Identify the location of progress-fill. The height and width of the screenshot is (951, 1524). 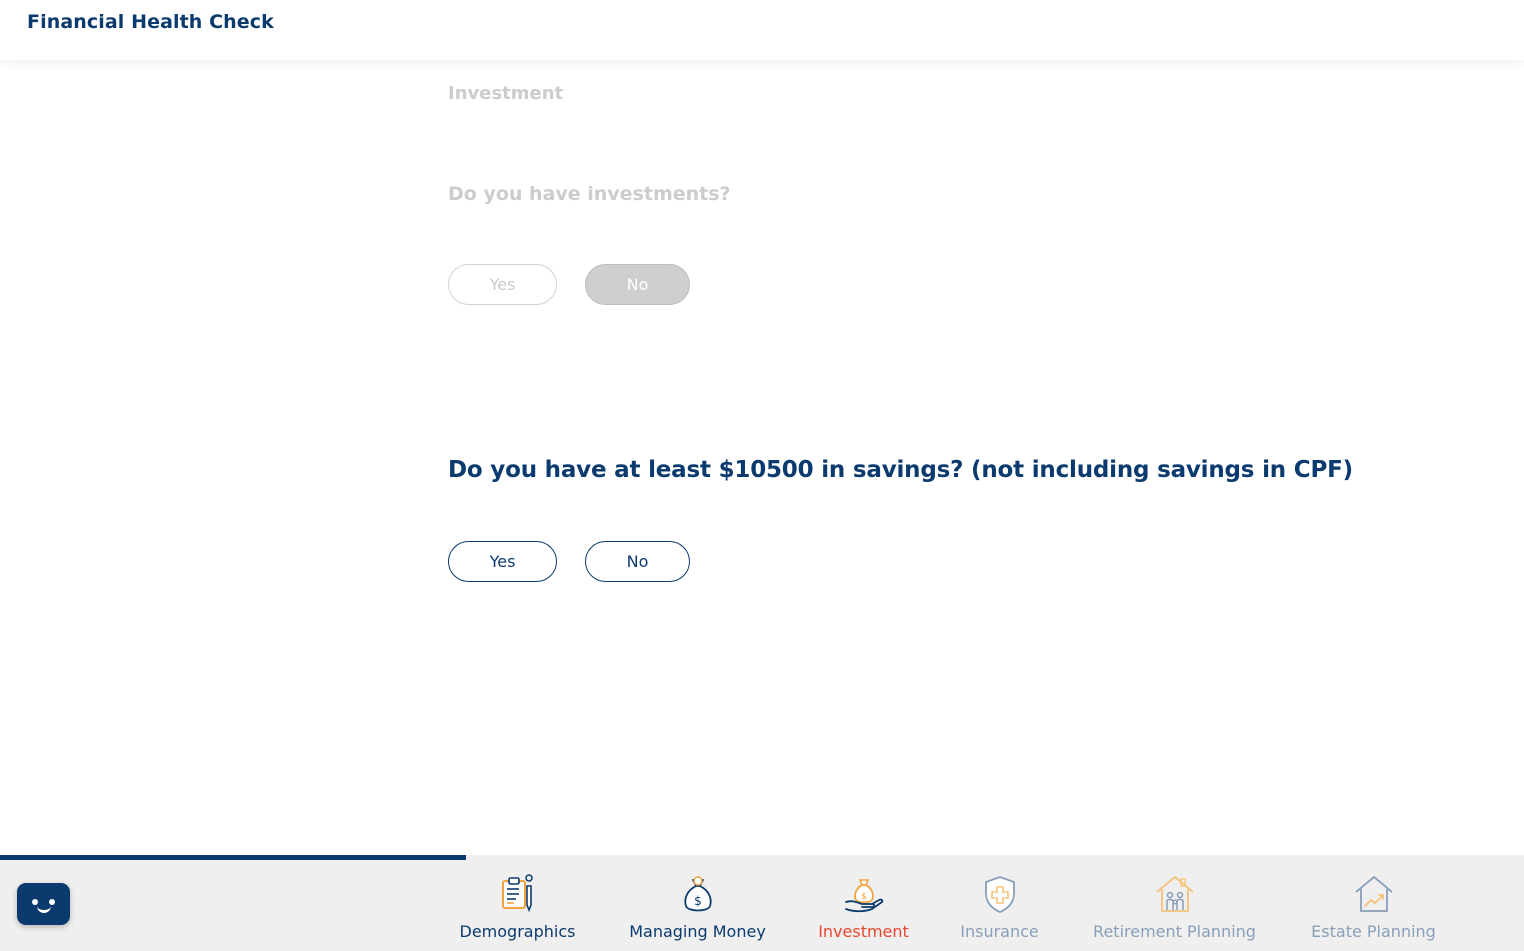
(233, 857).